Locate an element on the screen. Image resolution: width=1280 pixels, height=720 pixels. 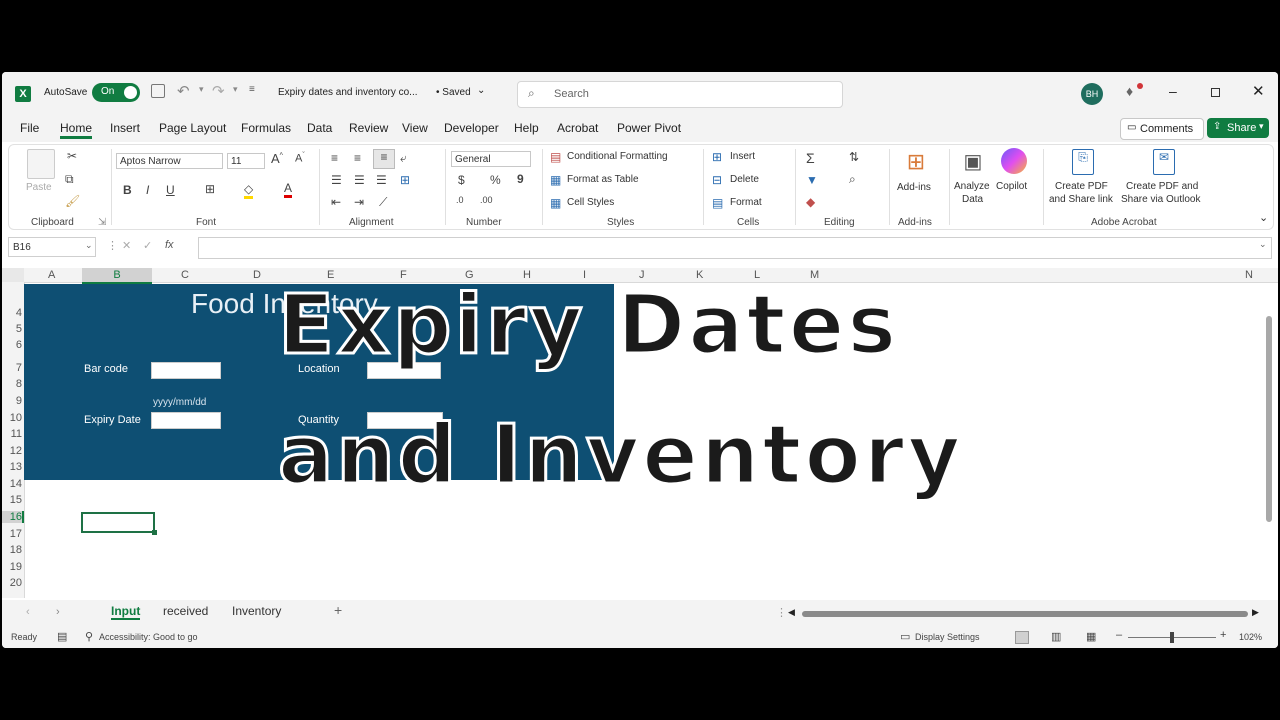
save-icon is located at coordinates (158, 91).